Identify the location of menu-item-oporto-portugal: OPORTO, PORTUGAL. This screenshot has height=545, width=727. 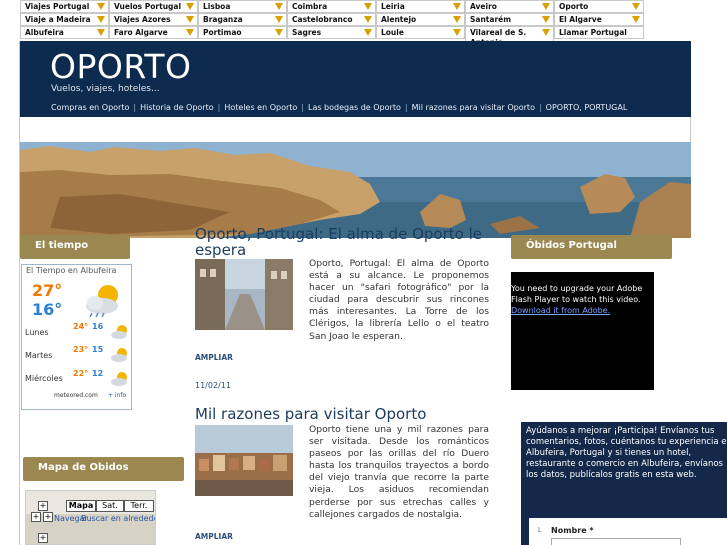
(589, 107).